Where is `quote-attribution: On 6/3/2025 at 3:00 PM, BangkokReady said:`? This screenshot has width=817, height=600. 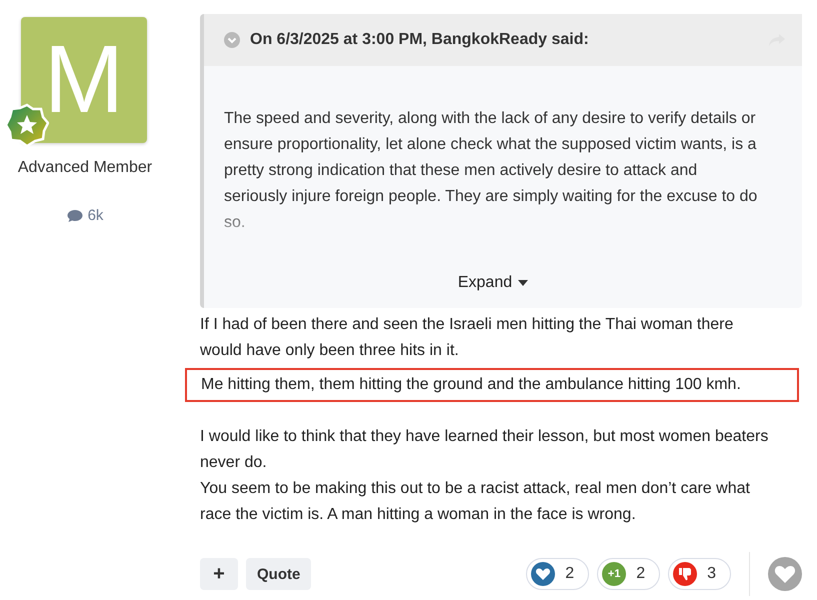
quote-attribution: On 6/3/2025 at 3:00 PM, BangkokReady said: is located at coordinates (419, 40).